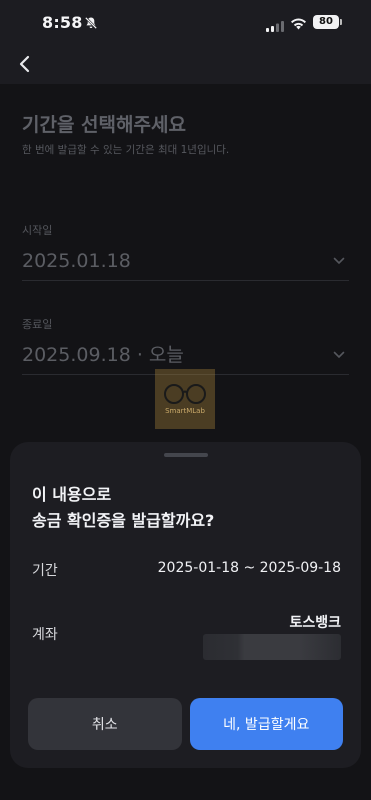 This screenshot has width=371, height=800. Describe the element at coordinates (185, 724) in the screenshot. I see `action-buttons: 취소 네, 발급할게요` at that location.